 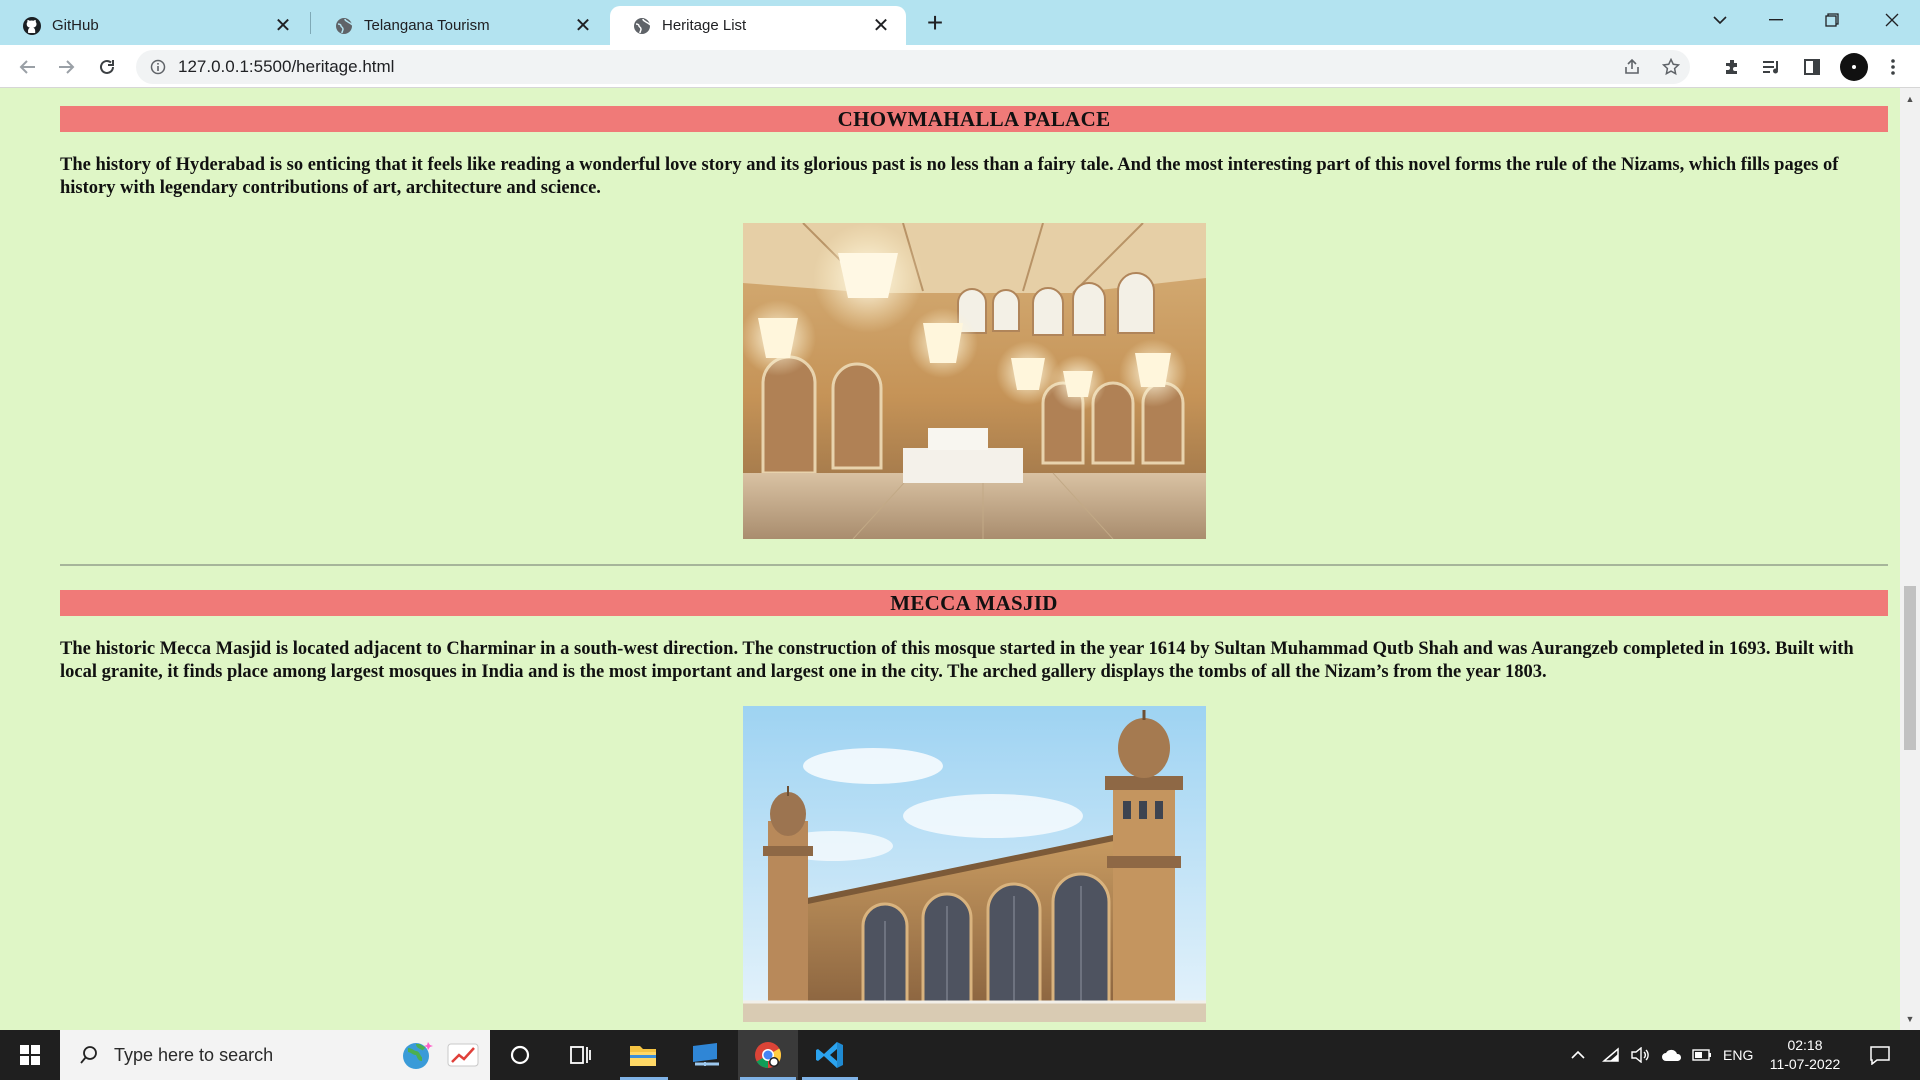 What do you see at coordinates (30, 1055) in the screenshot?
I see `windows-start-icon` at bounding box center [30, 1055].